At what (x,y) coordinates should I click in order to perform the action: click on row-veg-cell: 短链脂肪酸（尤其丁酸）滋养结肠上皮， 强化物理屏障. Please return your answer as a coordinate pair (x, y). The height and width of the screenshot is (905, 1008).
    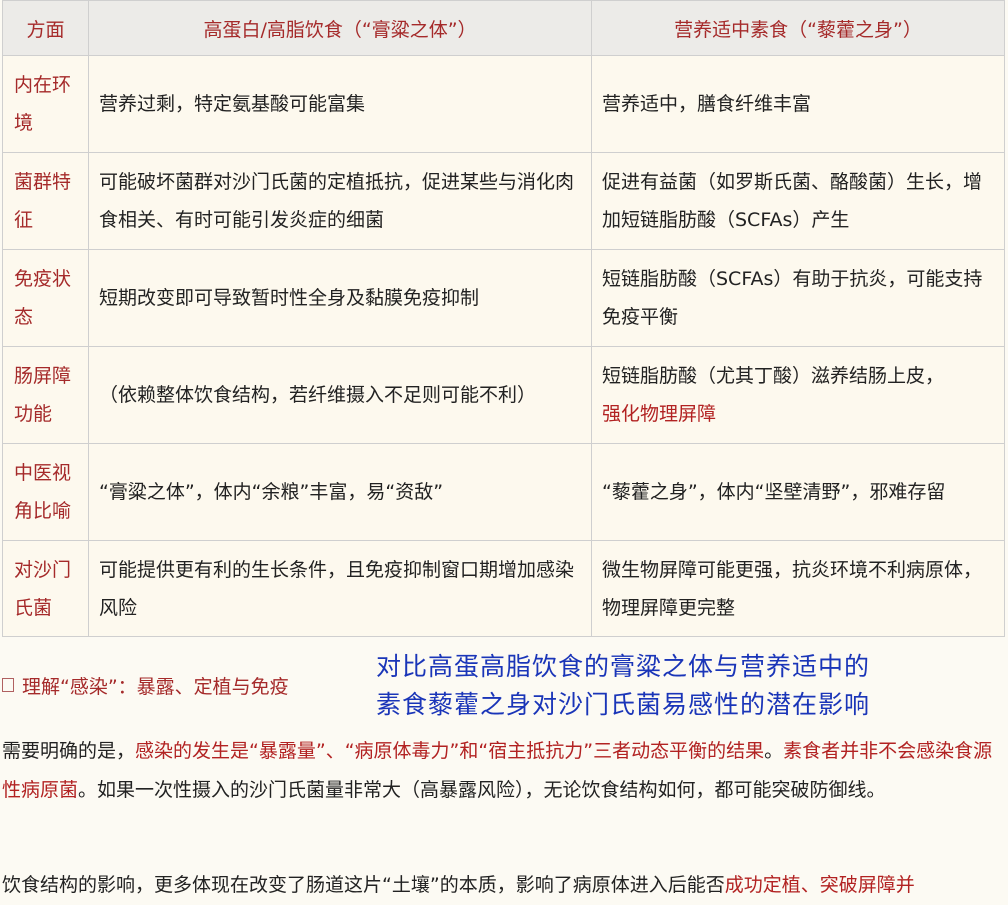
    Looking at the image, I should click on (798, 395).